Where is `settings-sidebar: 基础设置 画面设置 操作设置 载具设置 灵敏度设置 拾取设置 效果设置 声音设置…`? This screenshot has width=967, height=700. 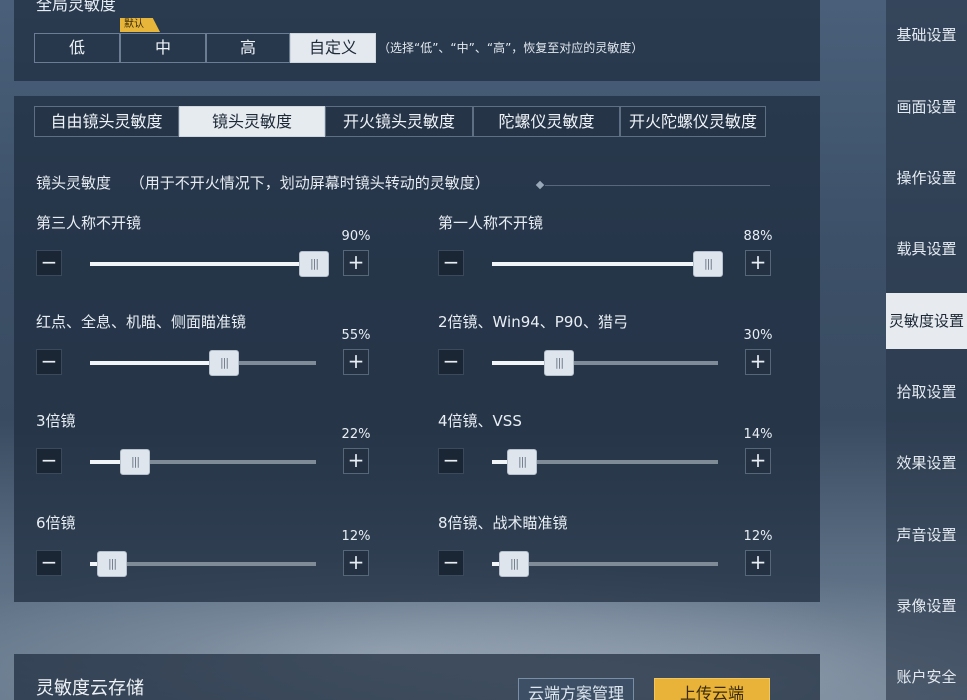 settings-sidebar: 基础设置 画面设置 操作设置 载具设置 灵敏度设置 拾取设置 效果设置 声音设置… is located at coordinates (926, 350).